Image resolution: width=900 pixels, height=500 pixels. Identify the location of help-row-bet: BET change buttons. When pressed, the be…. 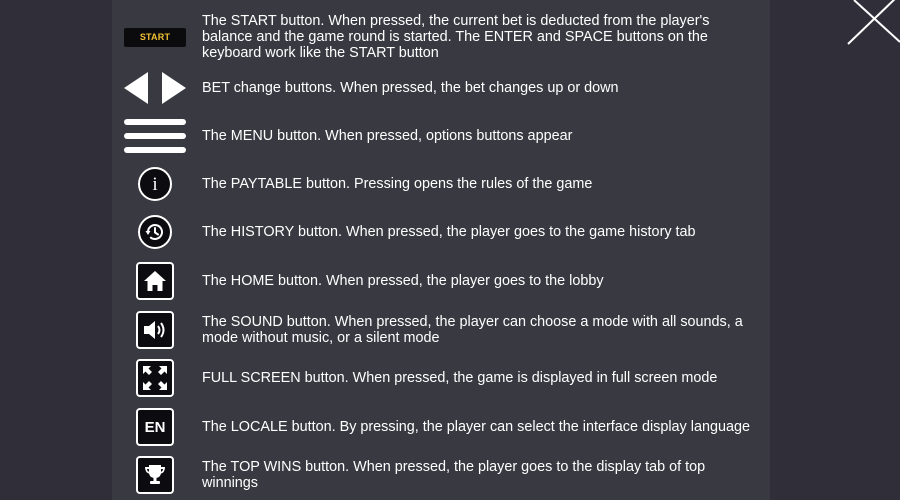
(441, 88).